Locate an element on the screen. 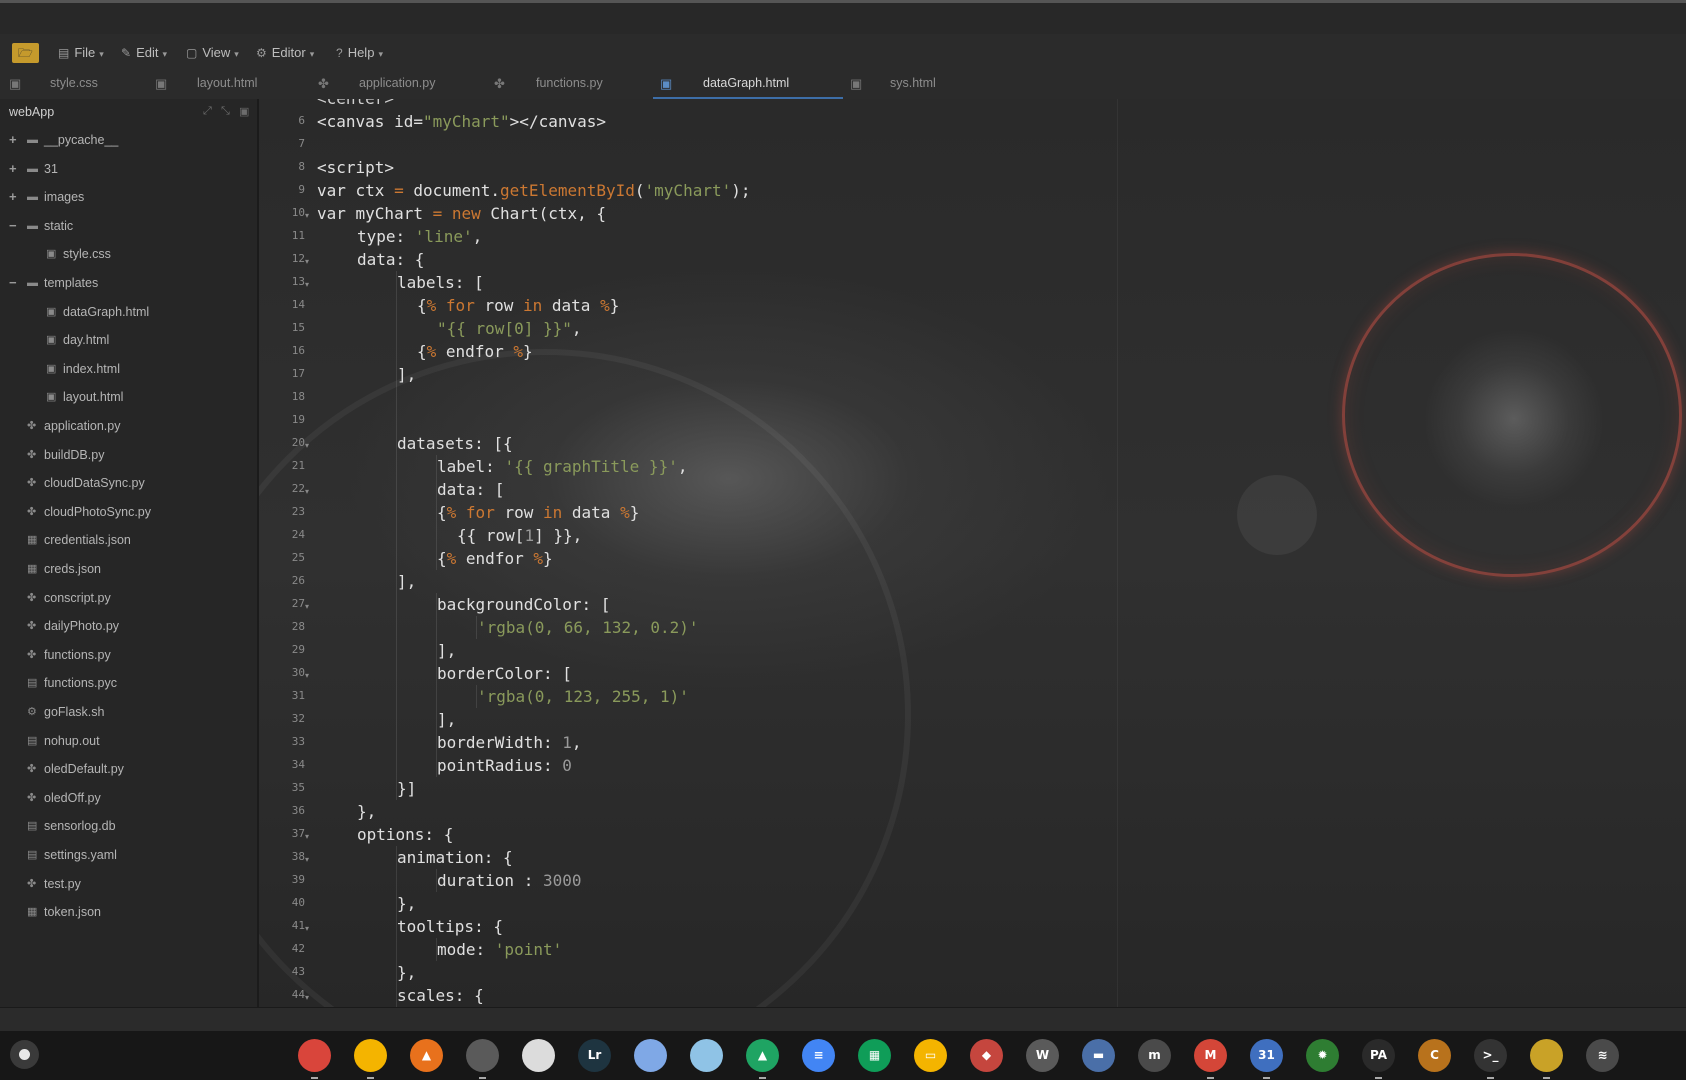 The height and width of the screenshot is (1080, 1686). code-line: tooltips: { is located at coordinates (450, 926).